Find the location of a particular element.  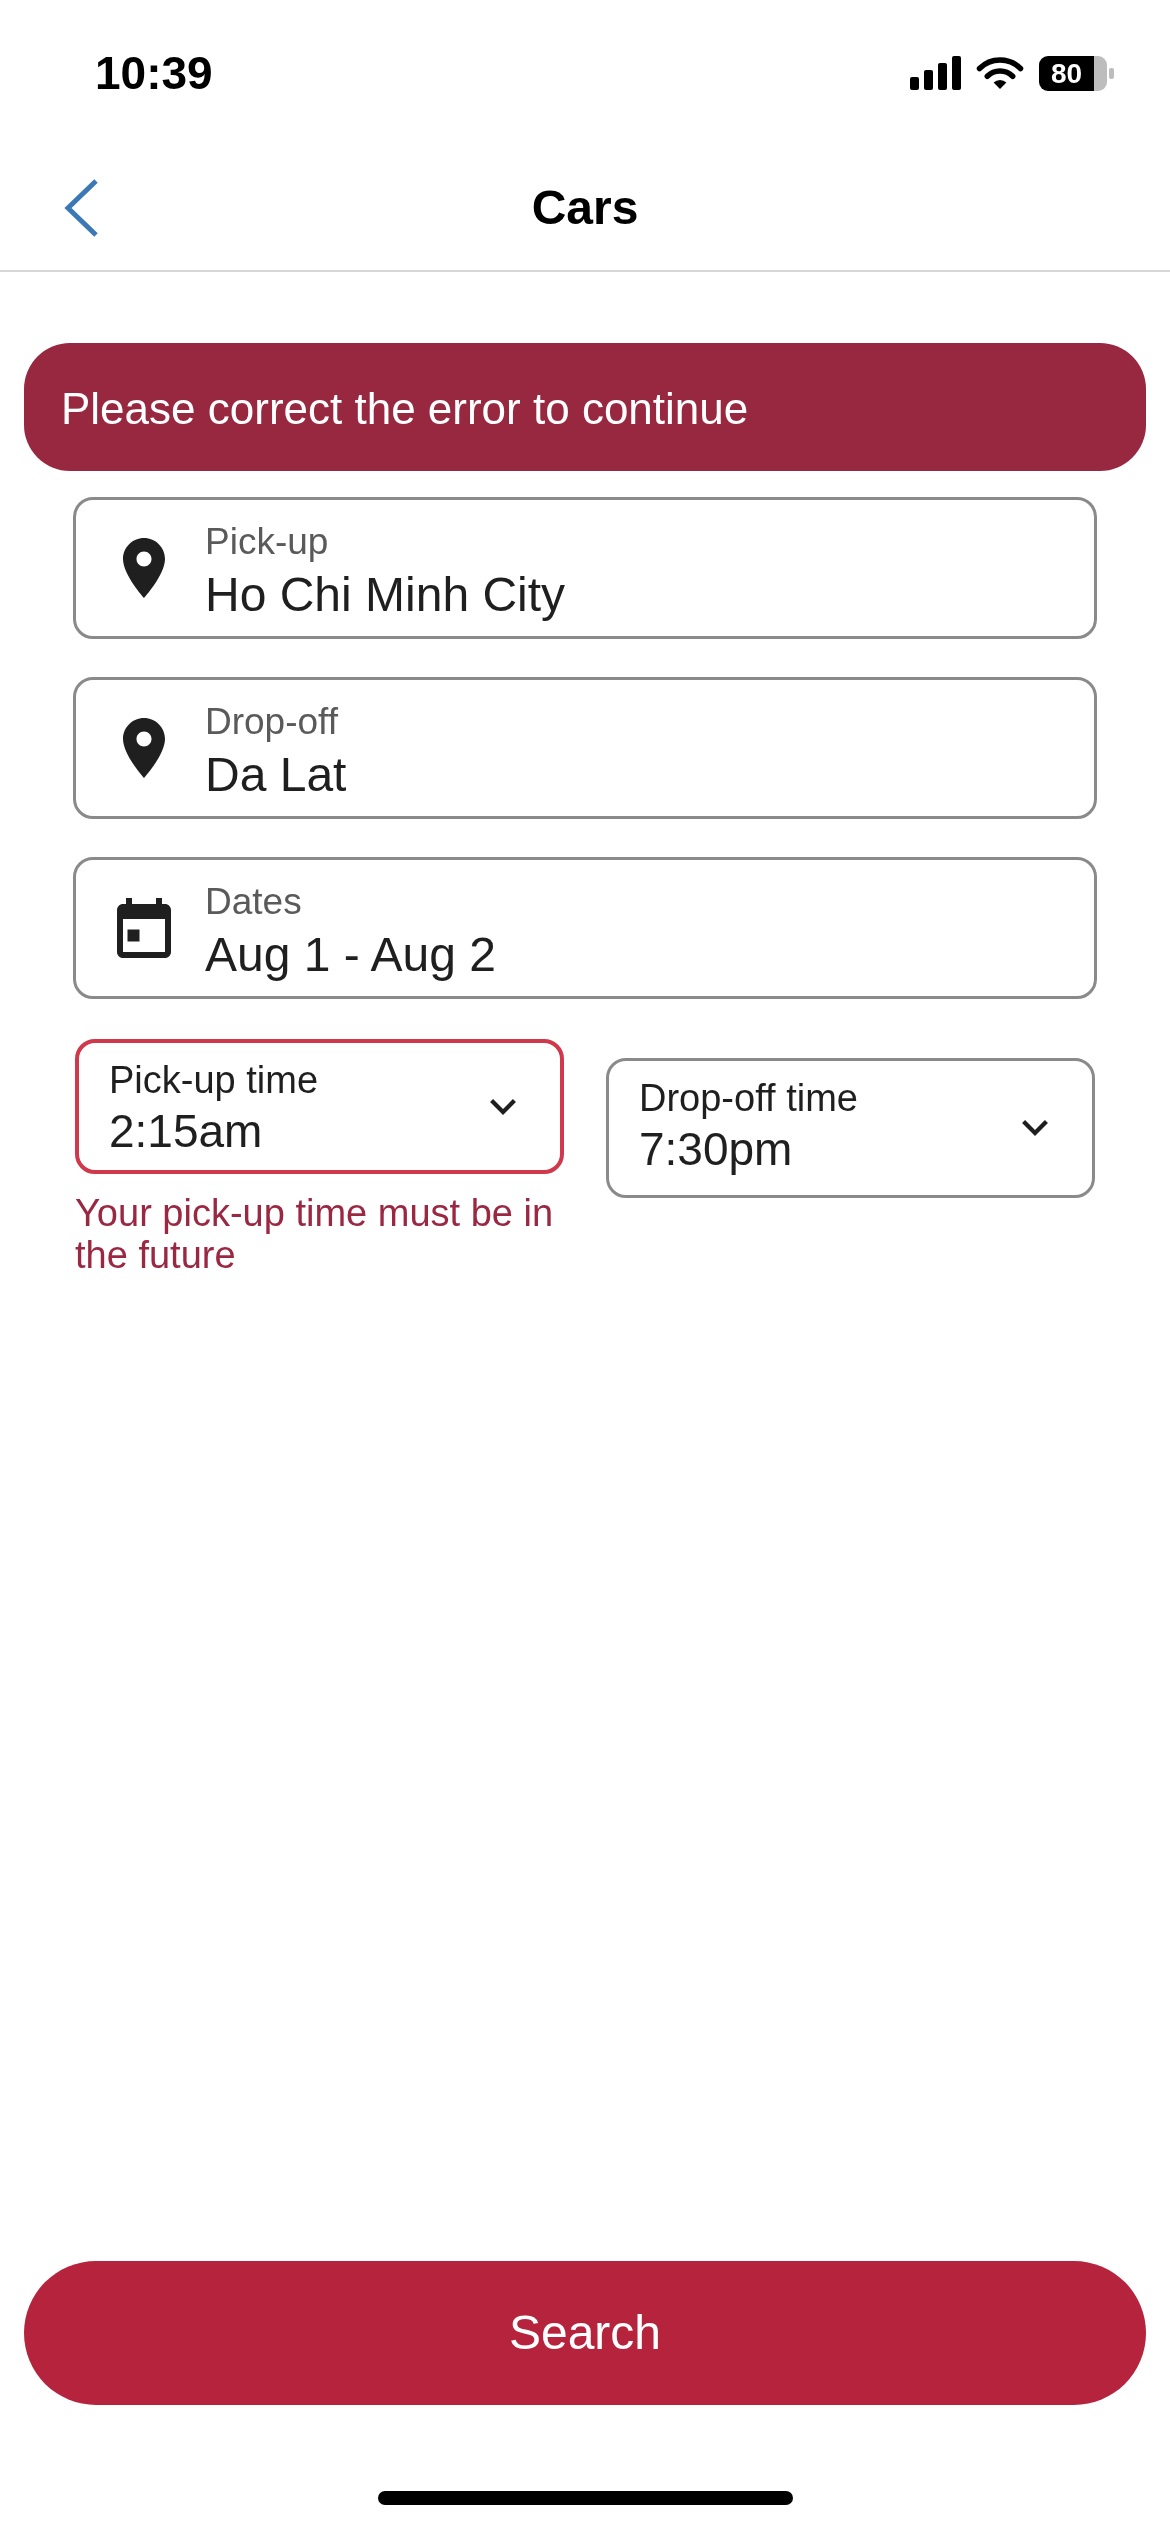

back-button is located at coordinates (81, 208).